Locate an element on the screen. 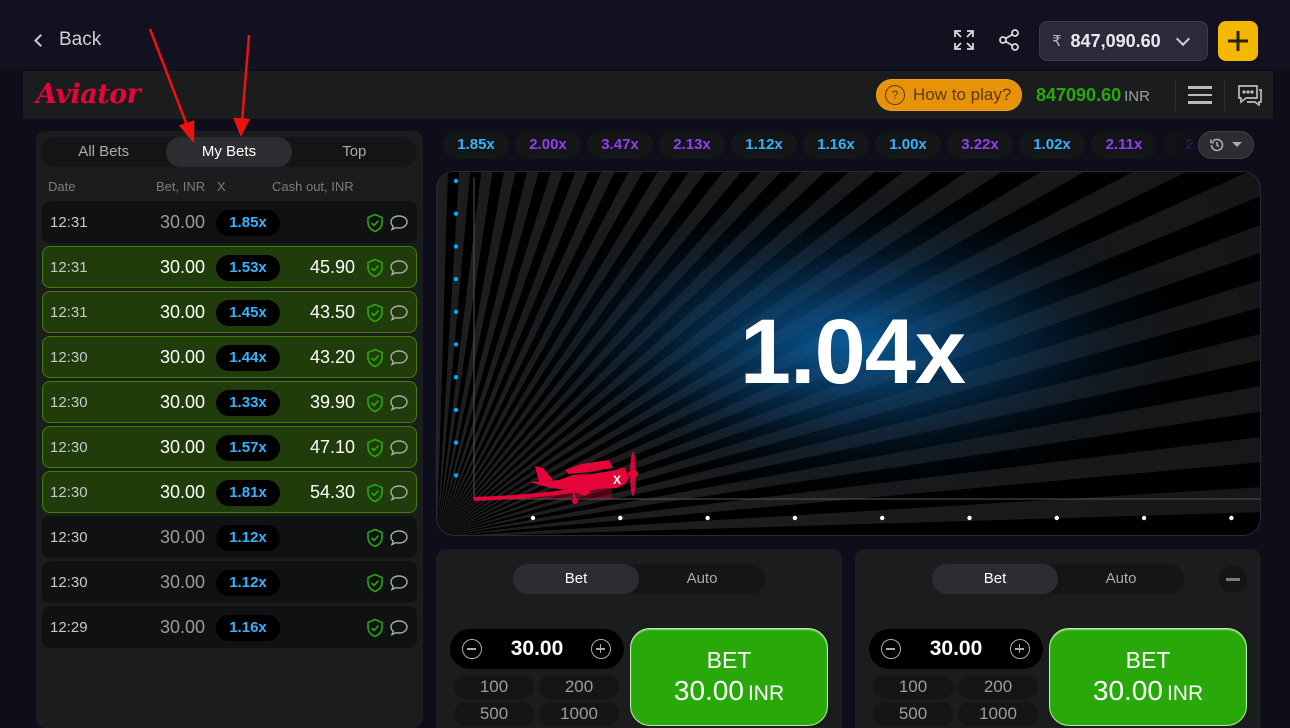 Image resolution: width=1290 pixels, height=728 pixels. deposit-plus-button is located at coordinates (1238, 41).